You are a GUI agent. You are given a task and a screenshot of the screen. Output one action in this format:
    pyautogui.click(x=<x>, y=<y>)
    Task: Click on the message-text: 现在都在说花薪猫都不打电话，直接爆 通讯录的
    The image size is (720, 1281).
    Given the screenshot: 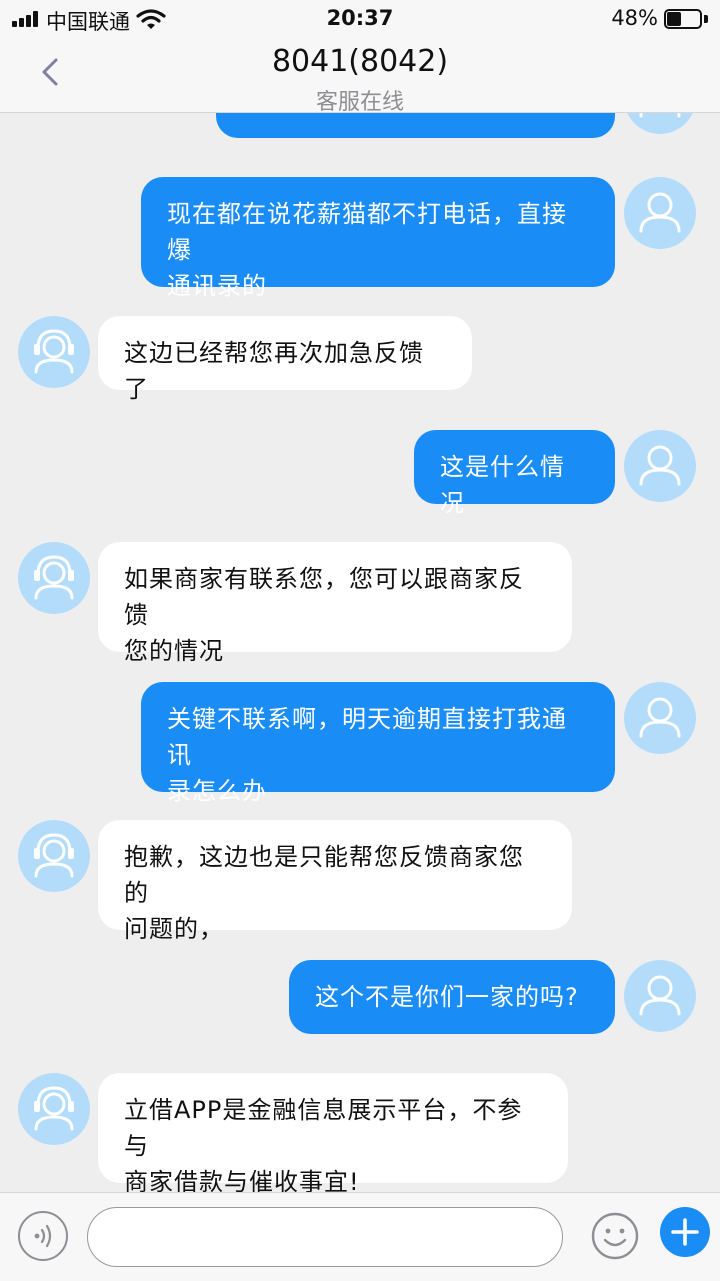 What is the action you would take?
    pyautogui.click(x=367, y=250)
    